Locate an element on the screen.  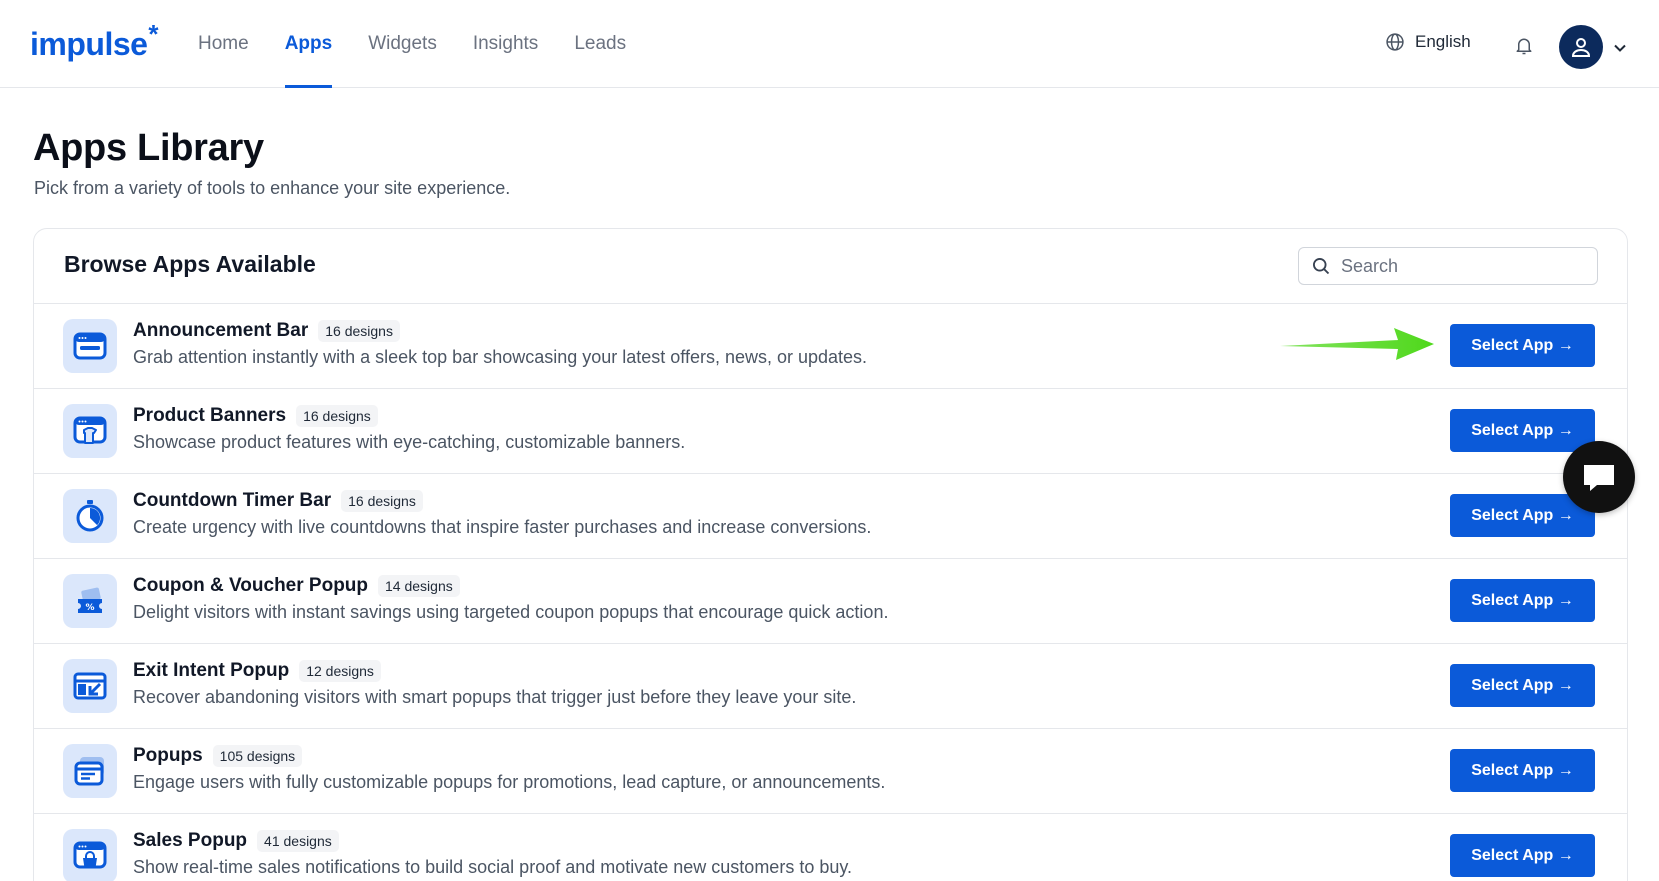
app-name: Sales Popup is located at coordinates (190, 840).